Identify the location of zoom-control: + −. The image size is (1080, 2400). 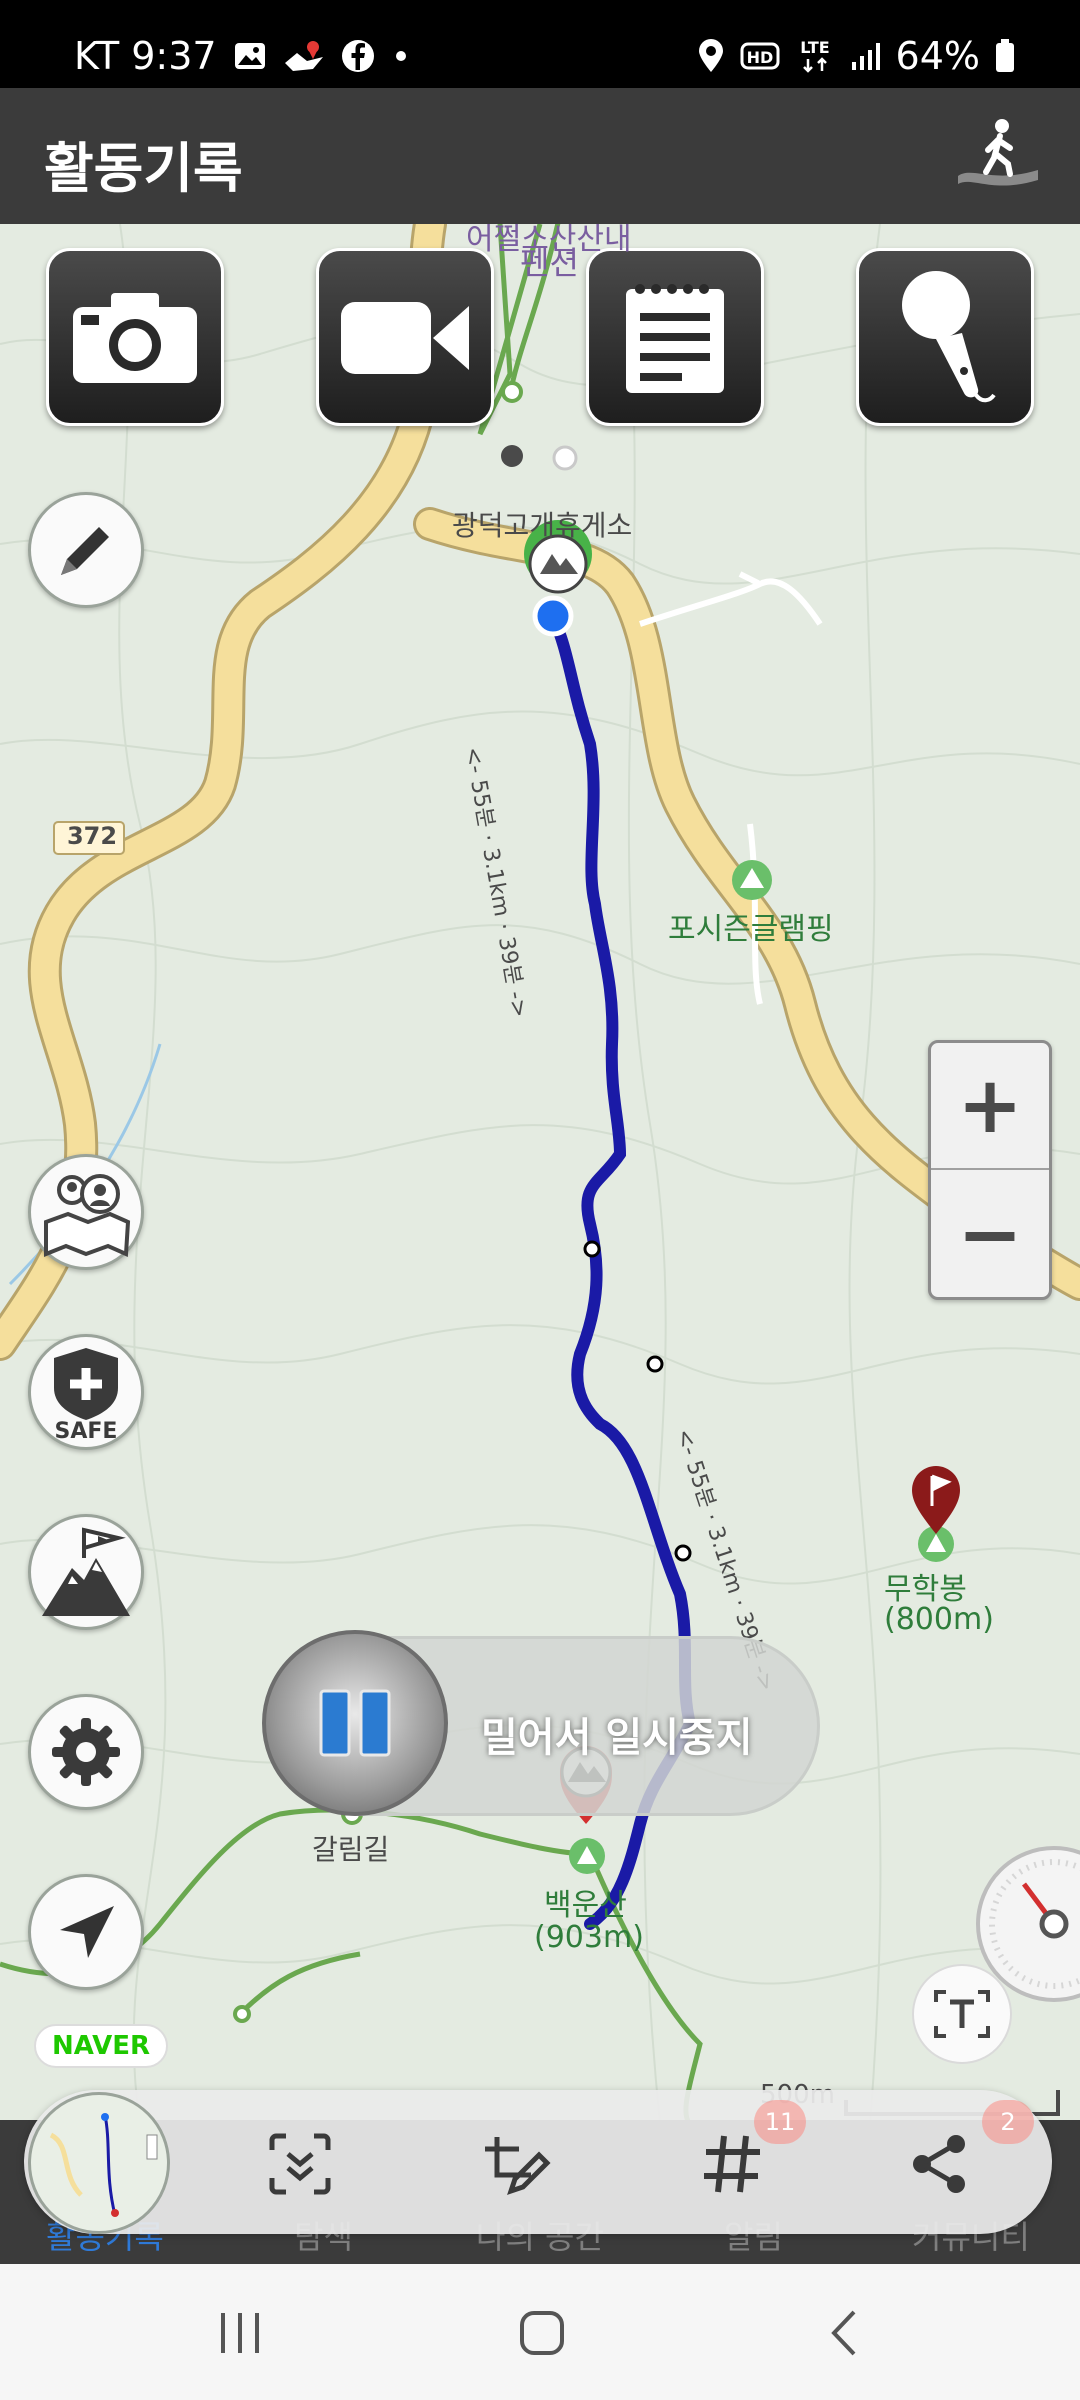
(990, 1170).